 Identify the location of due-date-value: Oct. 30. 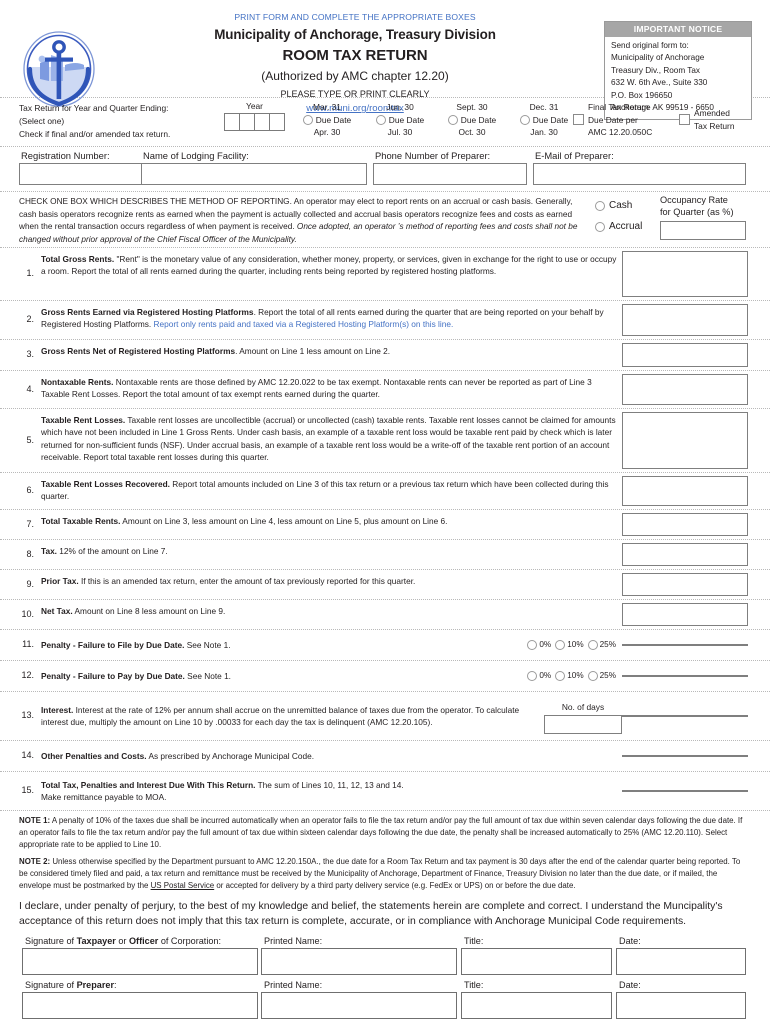
(472, 132).